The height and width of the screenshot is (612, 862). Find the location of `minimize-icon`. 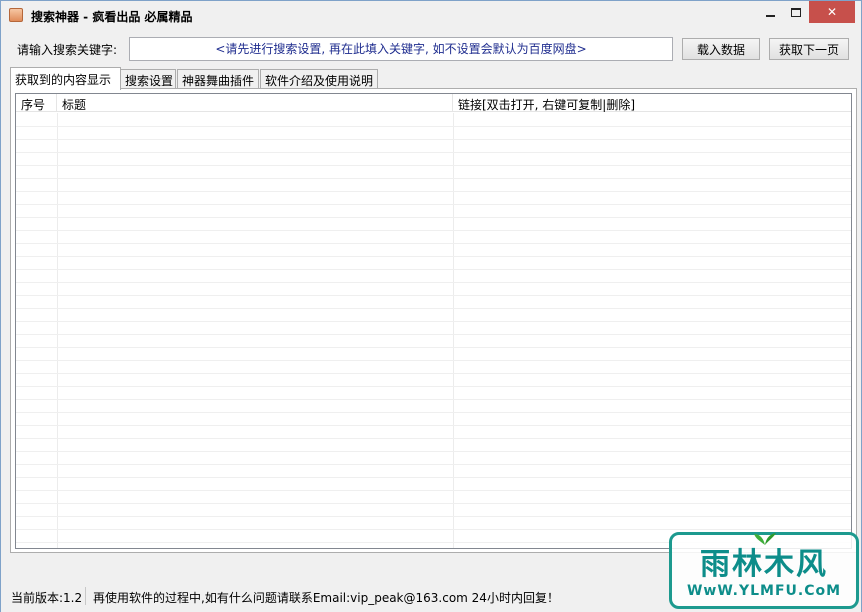

minimize-icon is located at coordinates (770, 16).